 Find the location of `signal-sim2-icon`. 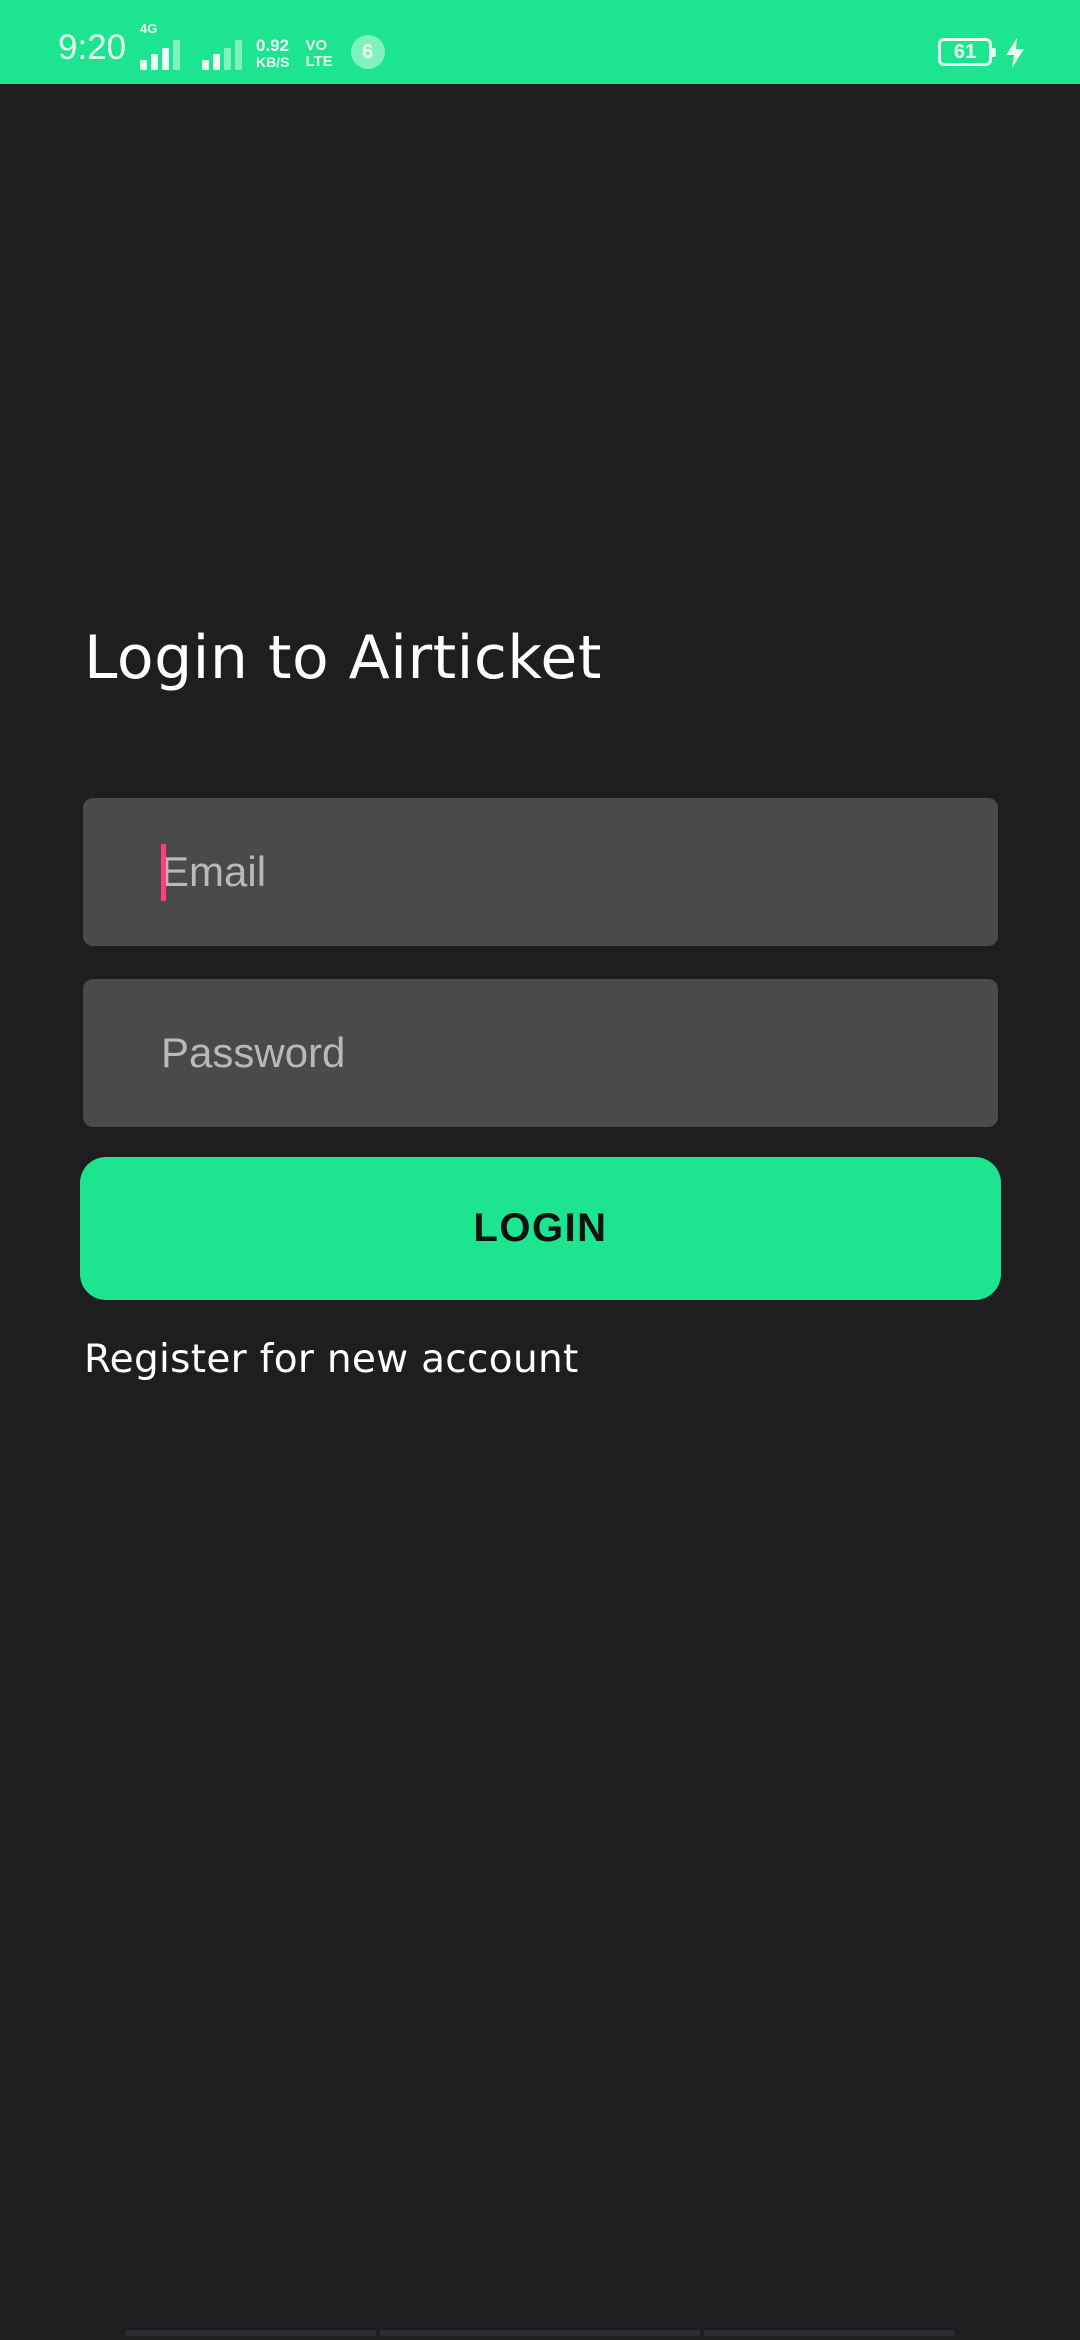

signal-sim2-icon is located at coordinates (222, 52).